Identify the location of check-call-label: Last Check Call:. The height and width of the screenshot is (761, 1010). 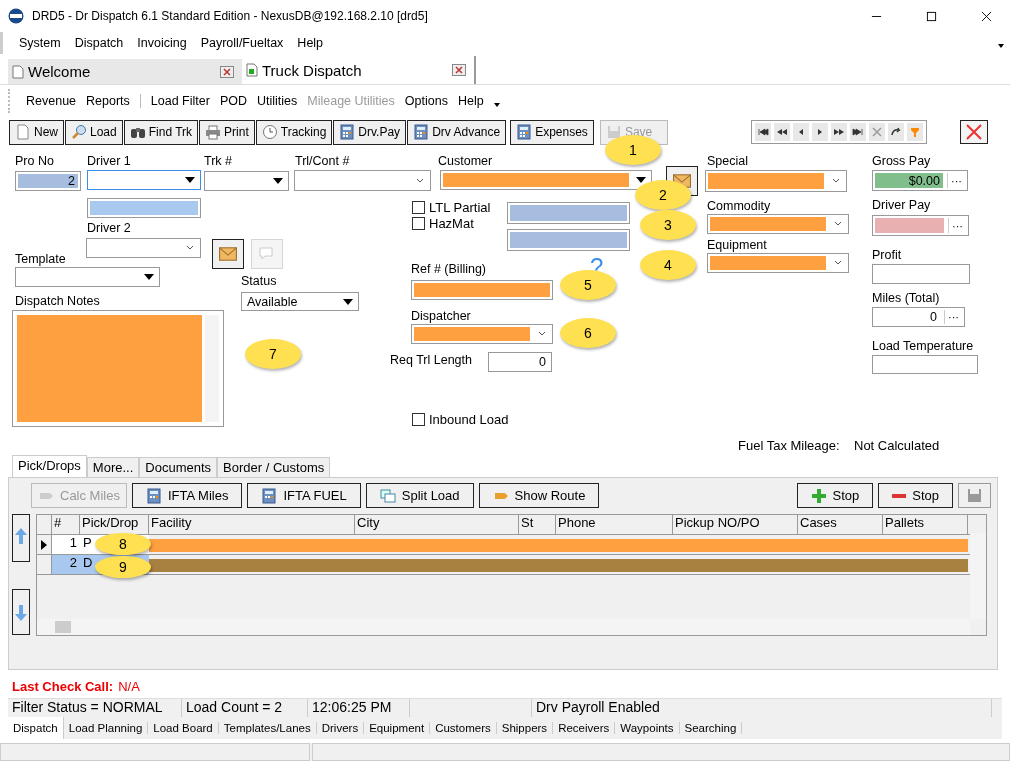
(63, 687).